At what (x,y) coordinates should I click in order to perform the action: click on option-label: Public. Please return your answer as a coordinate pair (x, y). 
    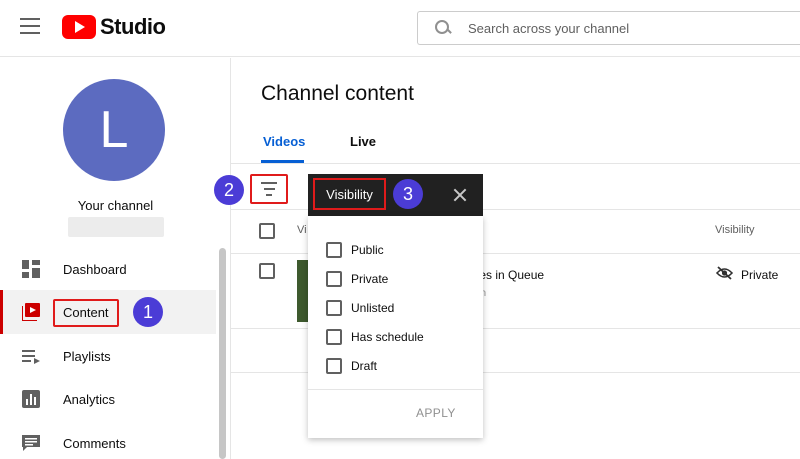
    Looking at the image, I should click on (367, 250).